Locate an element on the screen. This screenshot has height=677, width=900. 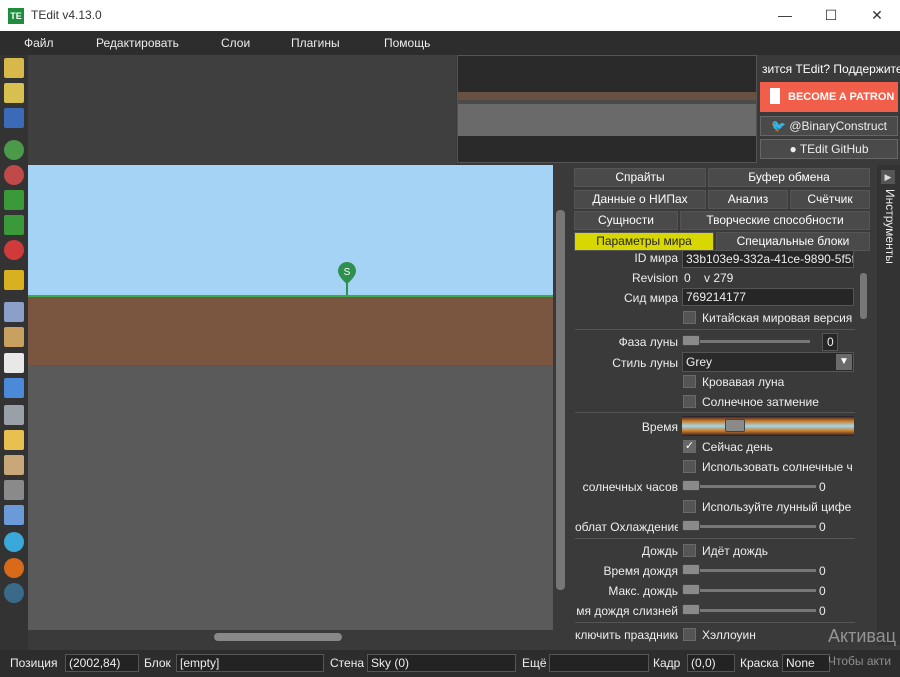
tab-counter: Счётчик is located at coordinates (830, 199).